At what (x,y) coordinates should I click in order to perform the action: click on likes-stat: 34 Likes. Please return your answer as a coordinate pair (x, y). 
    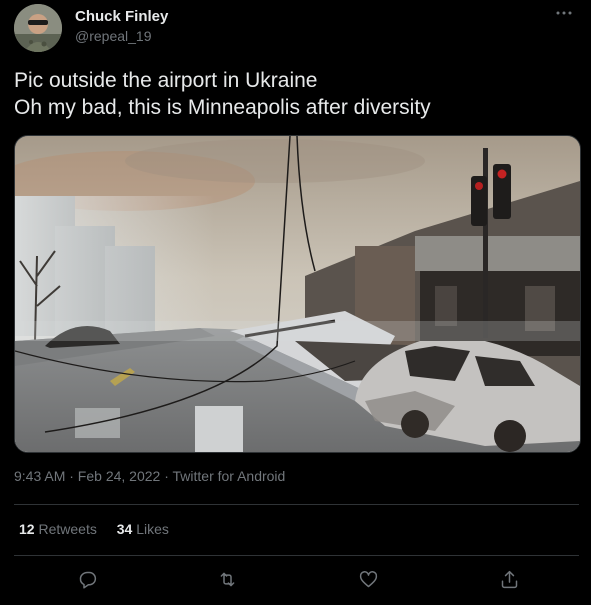
    Looking at the image, I should click on (143, 529).